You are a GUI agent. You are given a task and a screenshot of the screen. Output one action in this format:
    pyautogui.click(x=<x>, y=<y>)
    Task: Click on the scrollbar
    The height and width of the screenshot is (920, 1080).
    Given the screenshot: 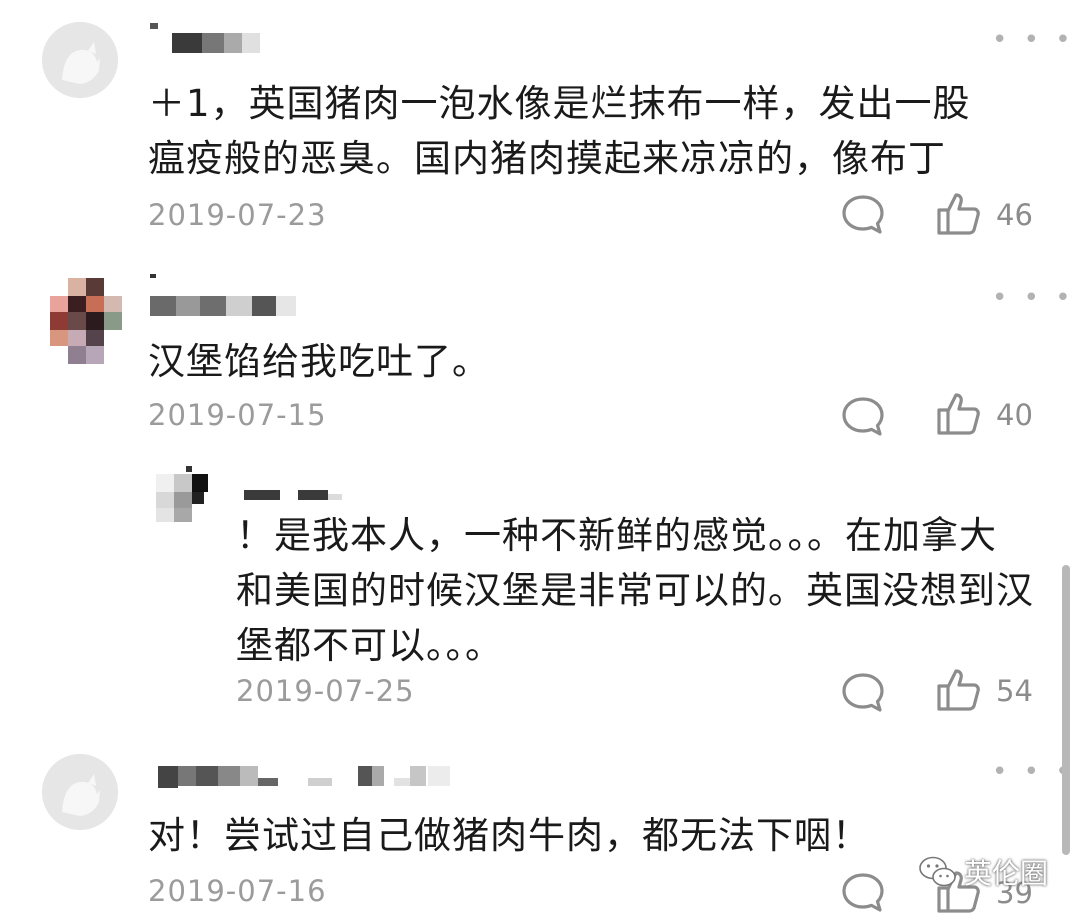 What is the action you would take?
    pyautogui.click(x=1066, y=710)
    